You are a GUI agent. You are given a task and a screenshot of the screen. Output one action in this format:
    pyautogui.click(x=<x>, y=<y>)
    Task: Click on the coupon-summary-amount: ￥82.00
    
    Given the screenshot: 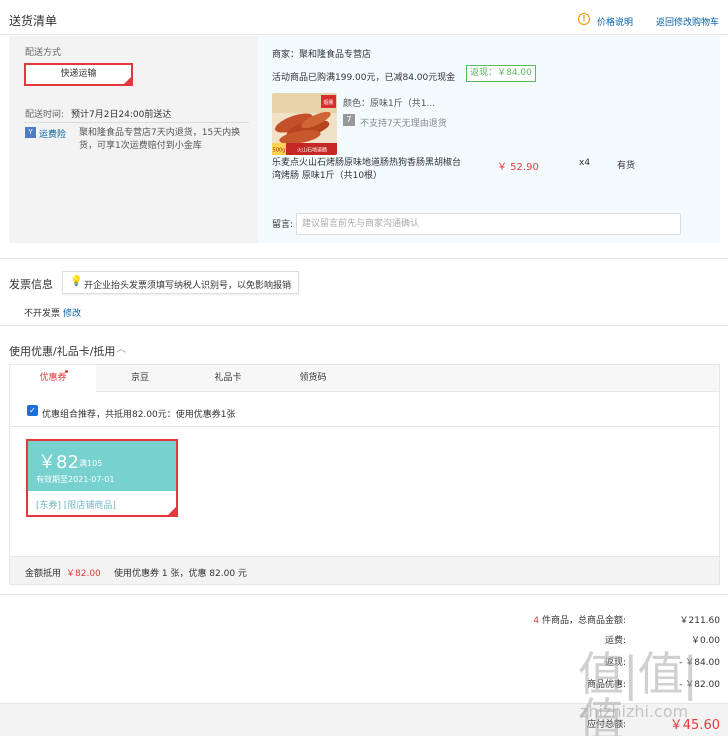 What is the action you would take?
    pyautogui.click(x=83, y=574)
    